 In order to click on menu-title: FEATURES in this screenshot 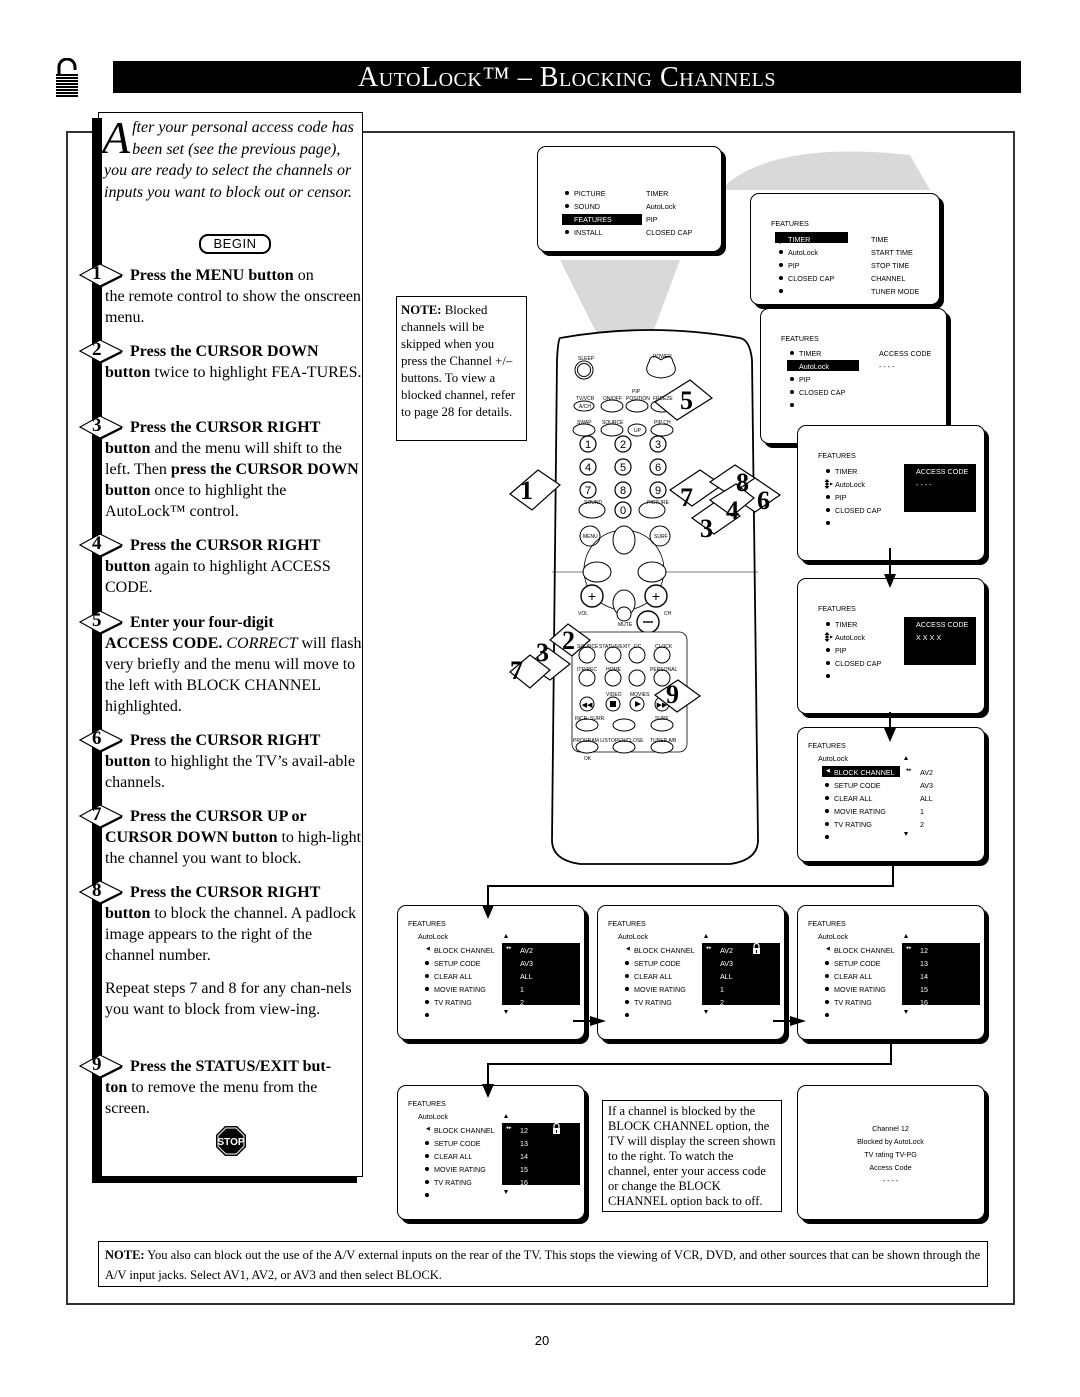, I will do `click(837, 608)`.